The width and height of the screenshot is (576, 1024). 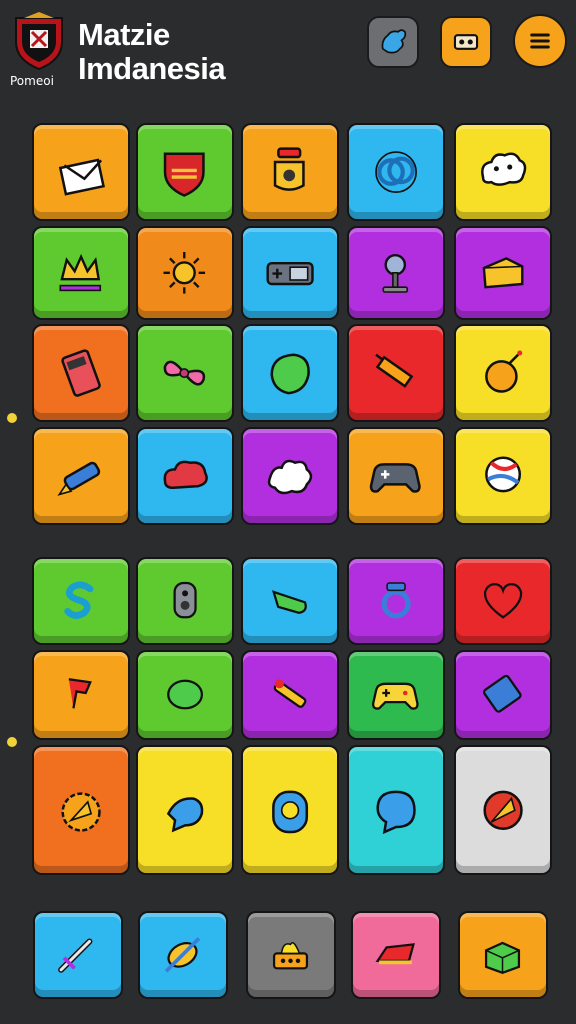 I want to click on tile-rocket, so click(x=81, y=476).